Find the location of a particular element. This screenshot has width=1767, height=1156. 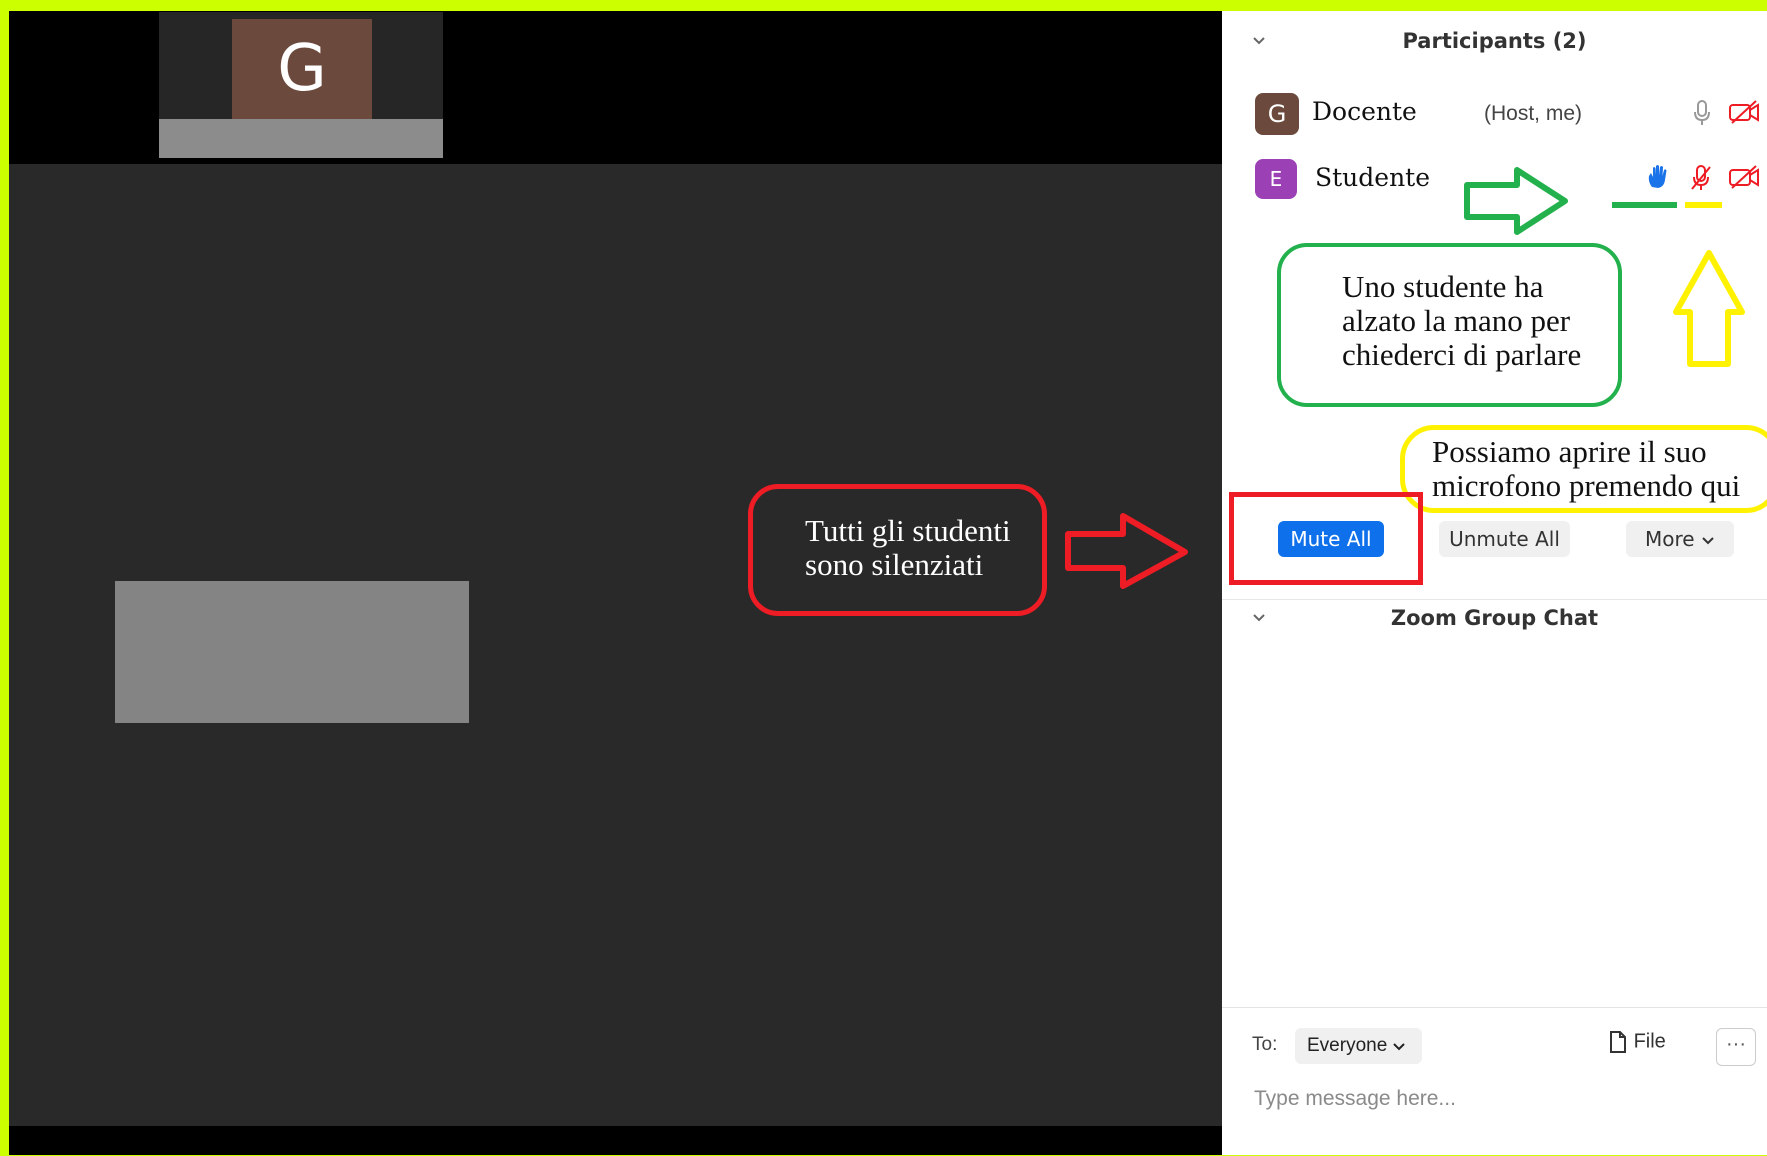

yellow-note-line: microfono premendo qui is located at coordinates (1586, 485).